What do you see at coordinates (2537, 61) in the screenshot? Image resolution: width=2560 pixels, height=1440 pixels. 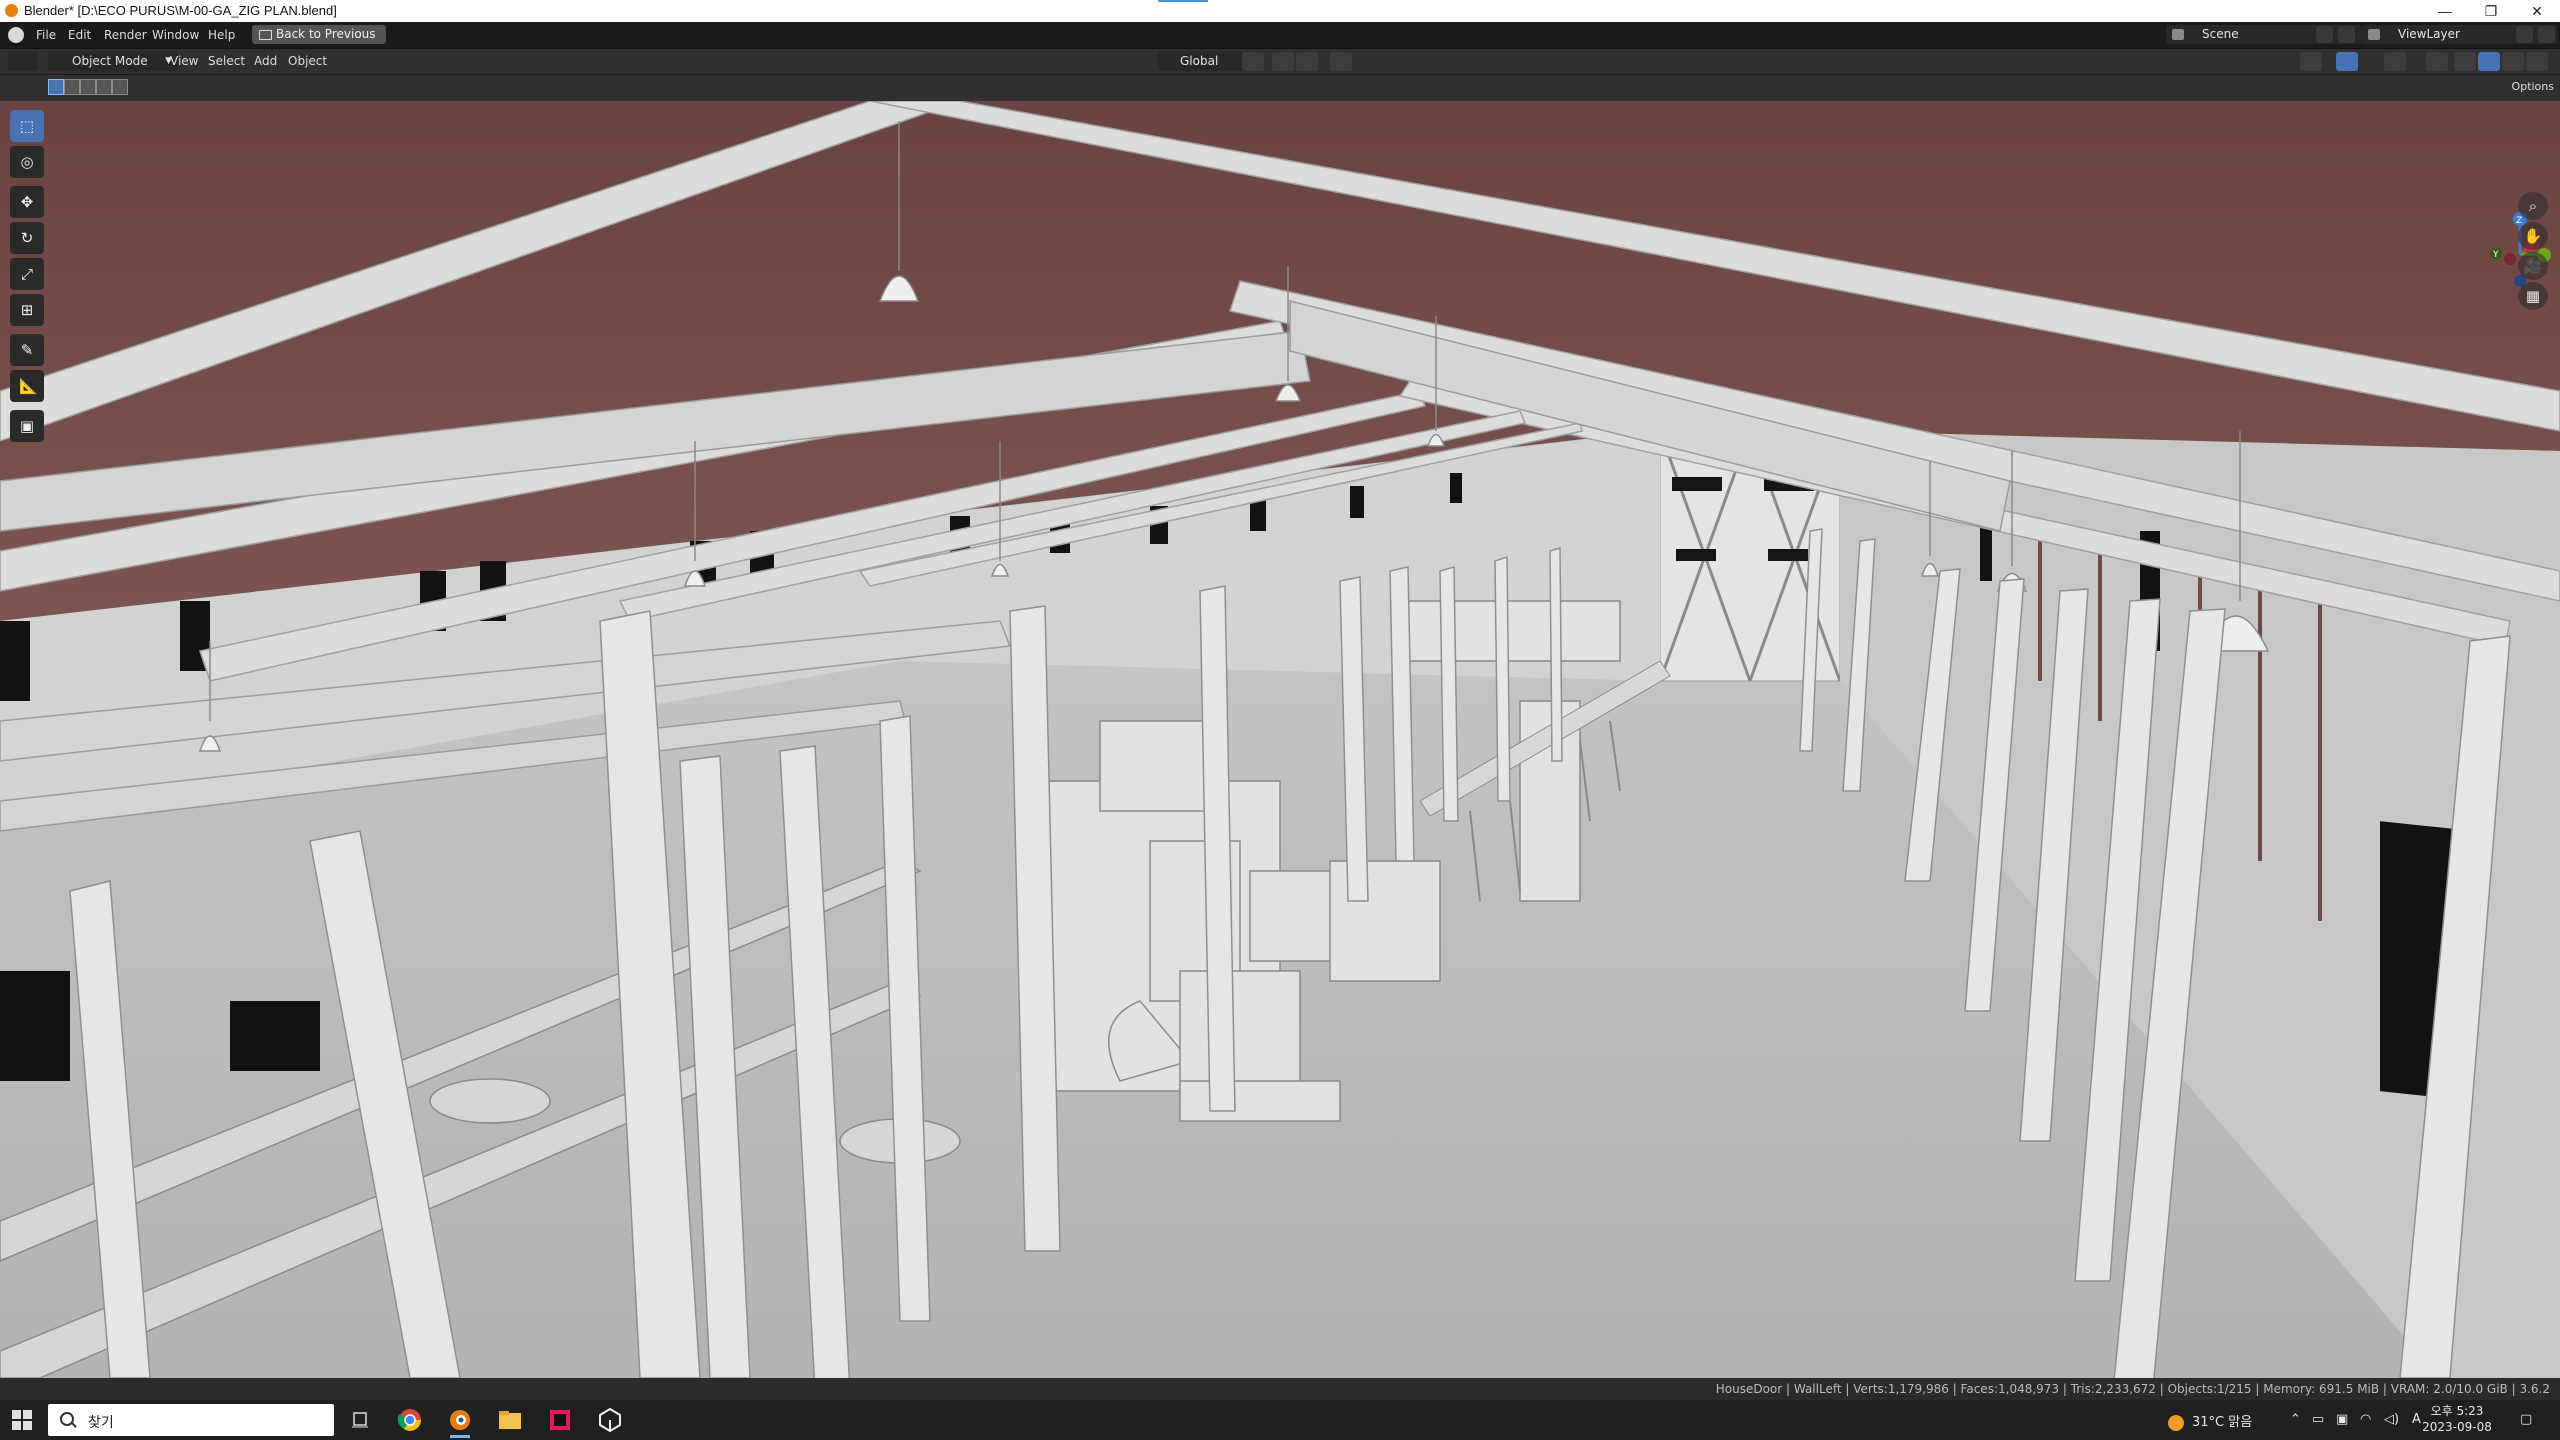 I see `shading-rendered-button` at bounding box center [2537, 61].